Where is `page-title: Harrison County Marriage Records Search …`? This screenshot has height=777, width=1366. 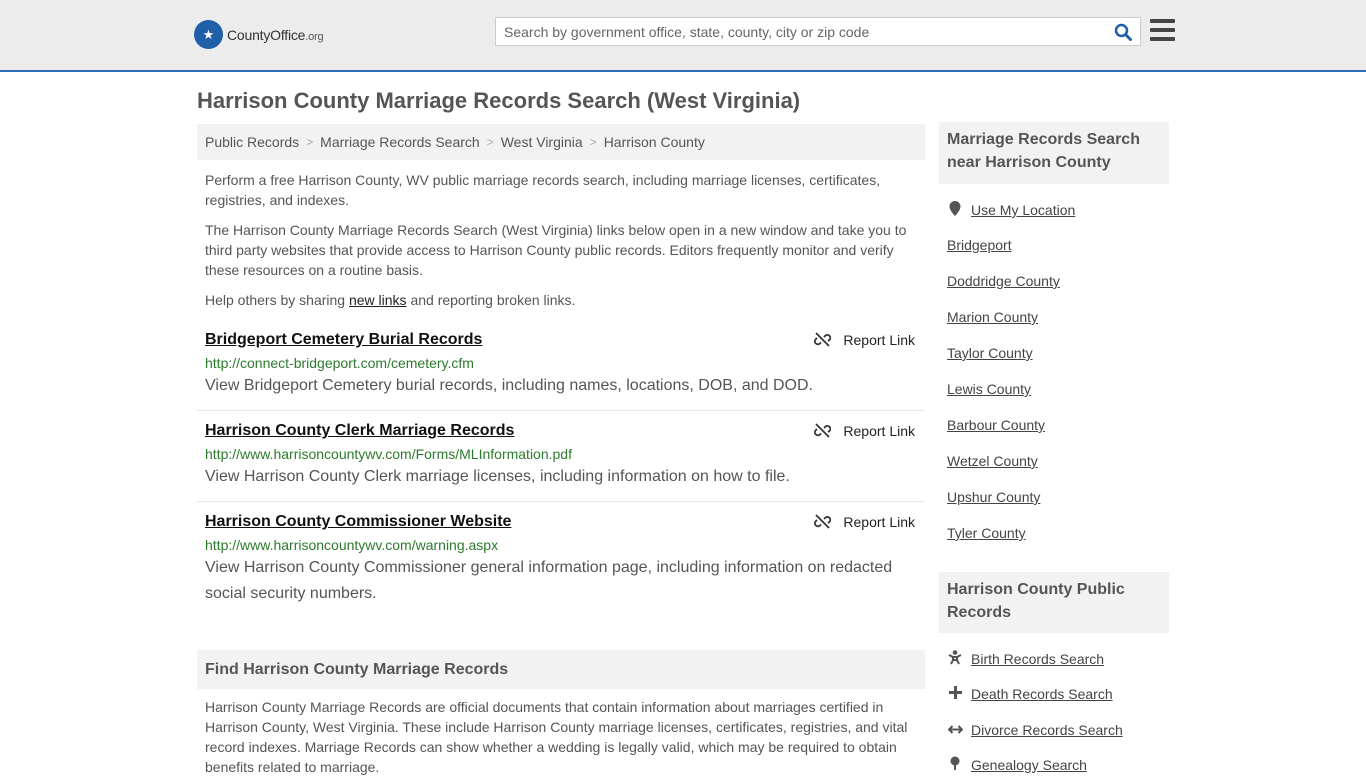
page-title: Harrison County Marriage Records Search … is located at coordinates (499, 100).